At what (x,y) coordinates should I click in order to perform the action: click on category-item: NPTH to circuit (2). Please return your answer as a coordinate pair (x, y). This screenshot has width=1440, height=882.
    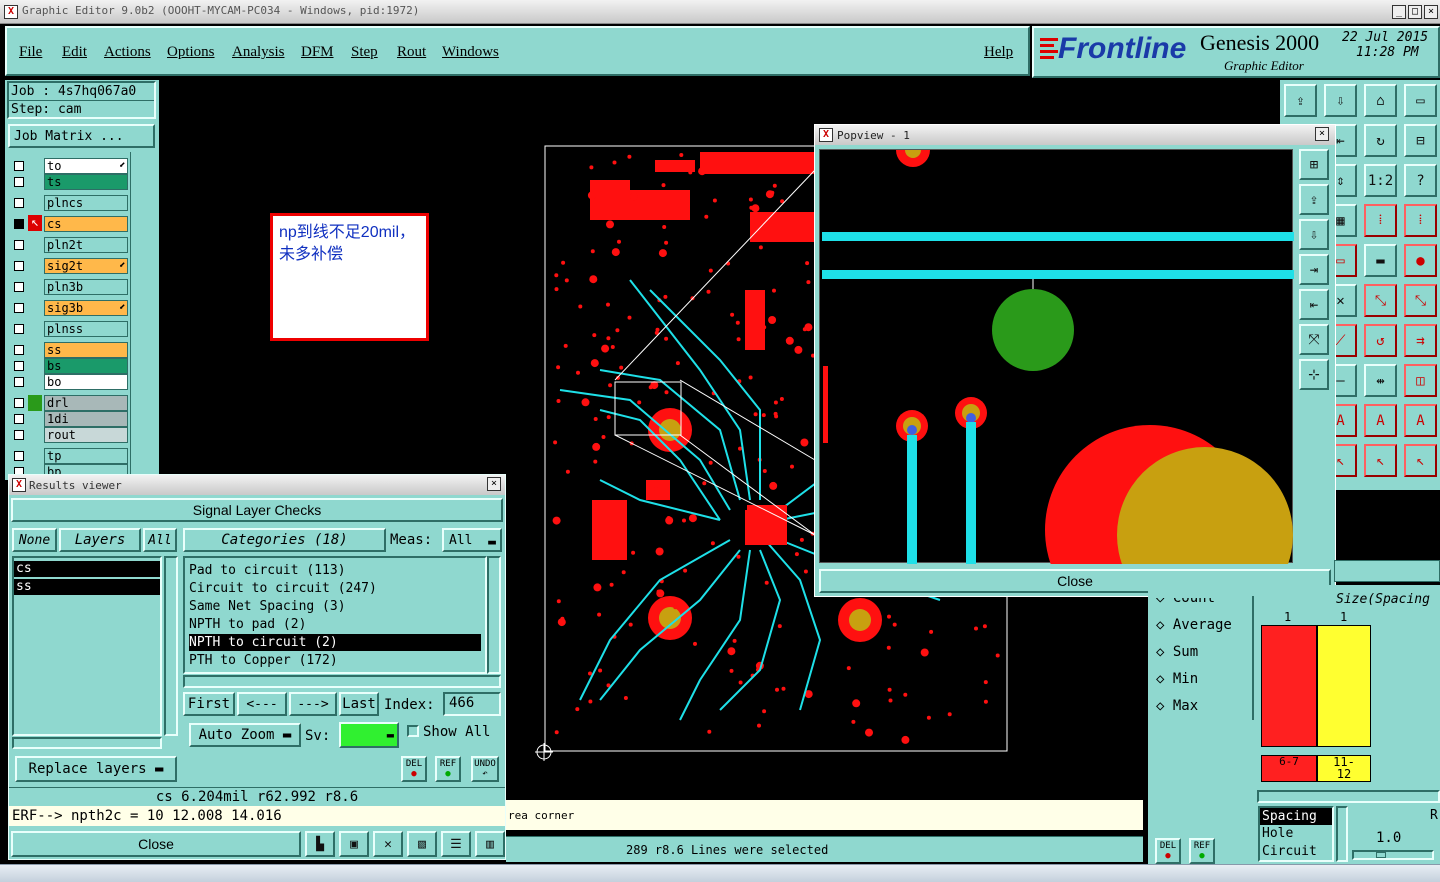
    Looking at the image, I should click on (335, 642).